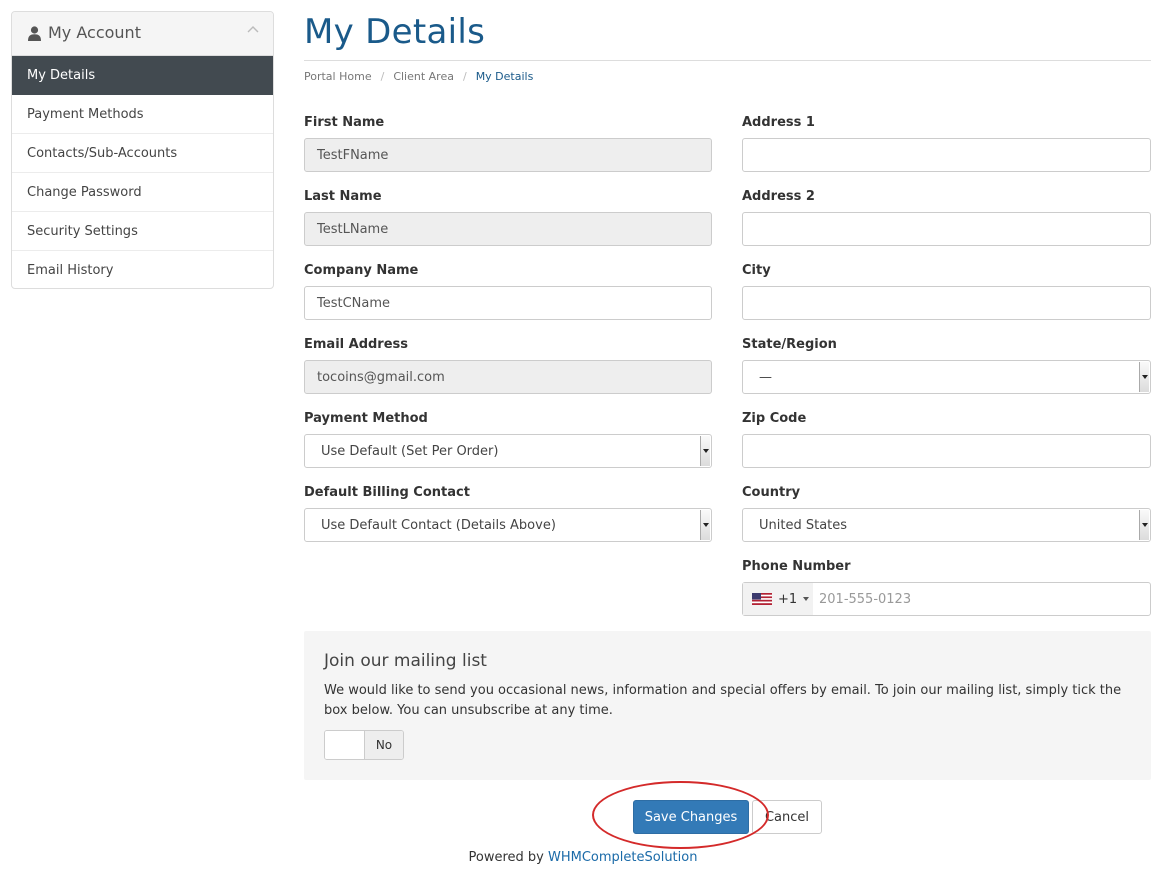  Describe the element at coordinates (361, 270) in the screenshot. I see `company-name-label: Company Name` at that location.